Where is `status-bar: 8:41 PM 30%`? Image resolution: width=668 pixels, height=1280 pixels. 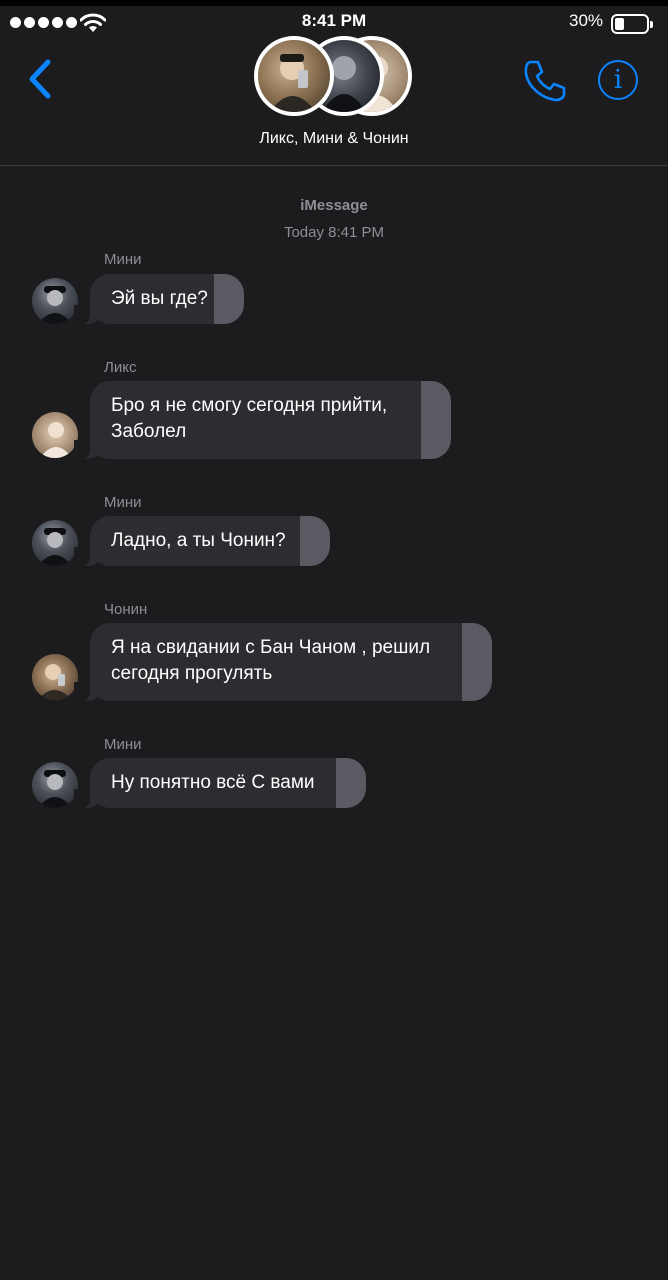 status-bar: 8:41 PM 30% is located at coordinates (334, 21).